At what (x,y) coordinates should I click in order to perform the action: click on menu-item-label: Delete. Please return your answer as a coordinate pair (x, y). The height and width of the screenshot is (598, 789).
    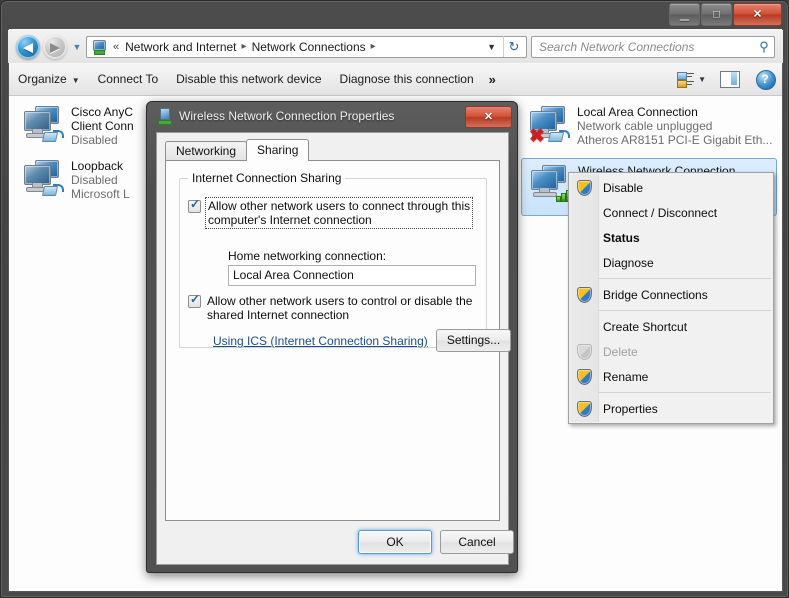
    Looking at the image, I should click on (620, 351).